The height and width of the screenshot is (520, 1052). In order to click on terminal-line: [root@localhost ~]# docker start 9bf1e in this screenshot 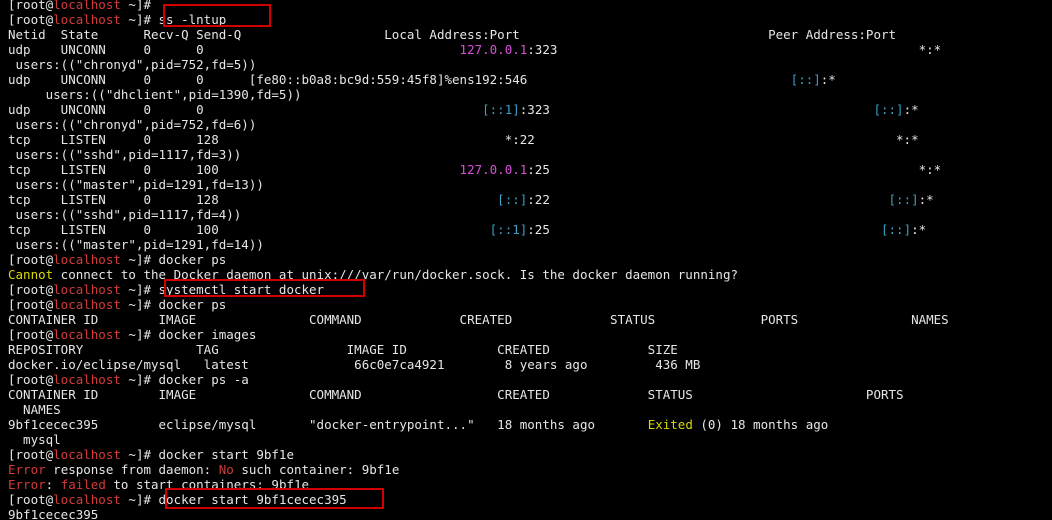, I will do `click(151, 454)`.